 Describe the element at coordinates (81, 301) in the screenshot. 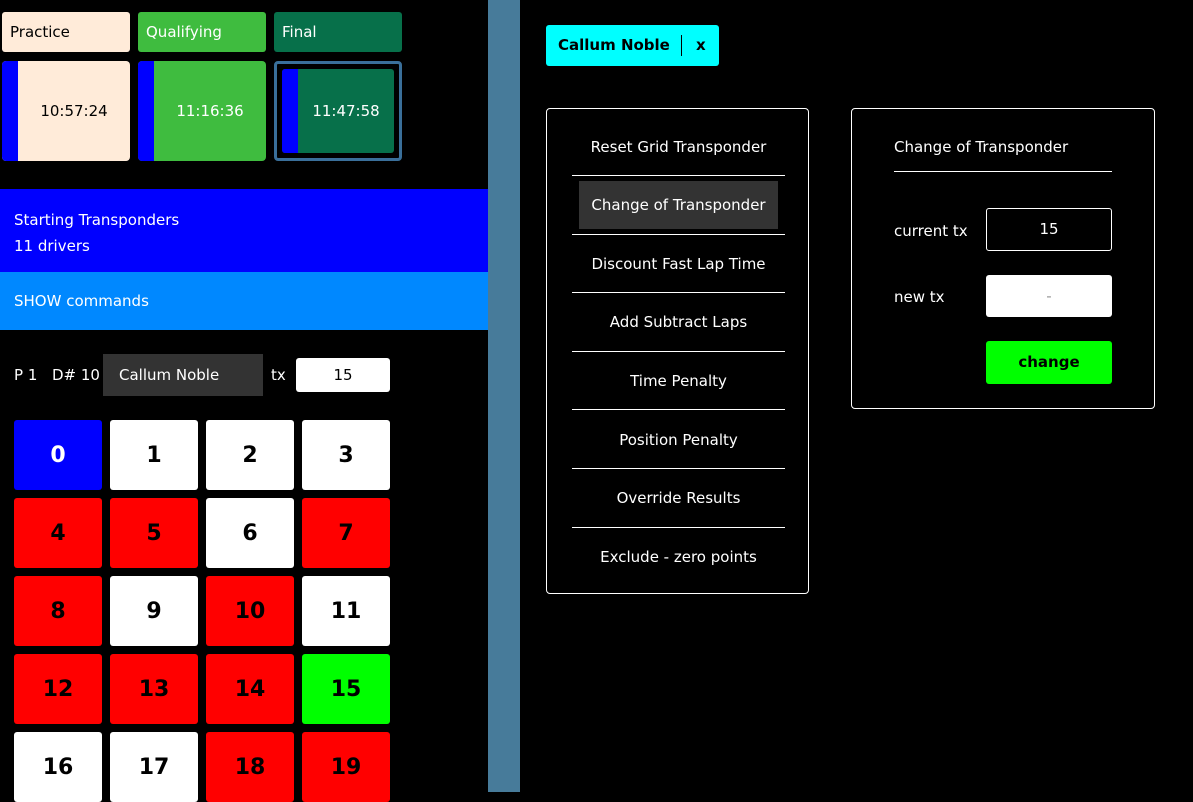

I see `show-commands-label: SHOW commands` at that location.